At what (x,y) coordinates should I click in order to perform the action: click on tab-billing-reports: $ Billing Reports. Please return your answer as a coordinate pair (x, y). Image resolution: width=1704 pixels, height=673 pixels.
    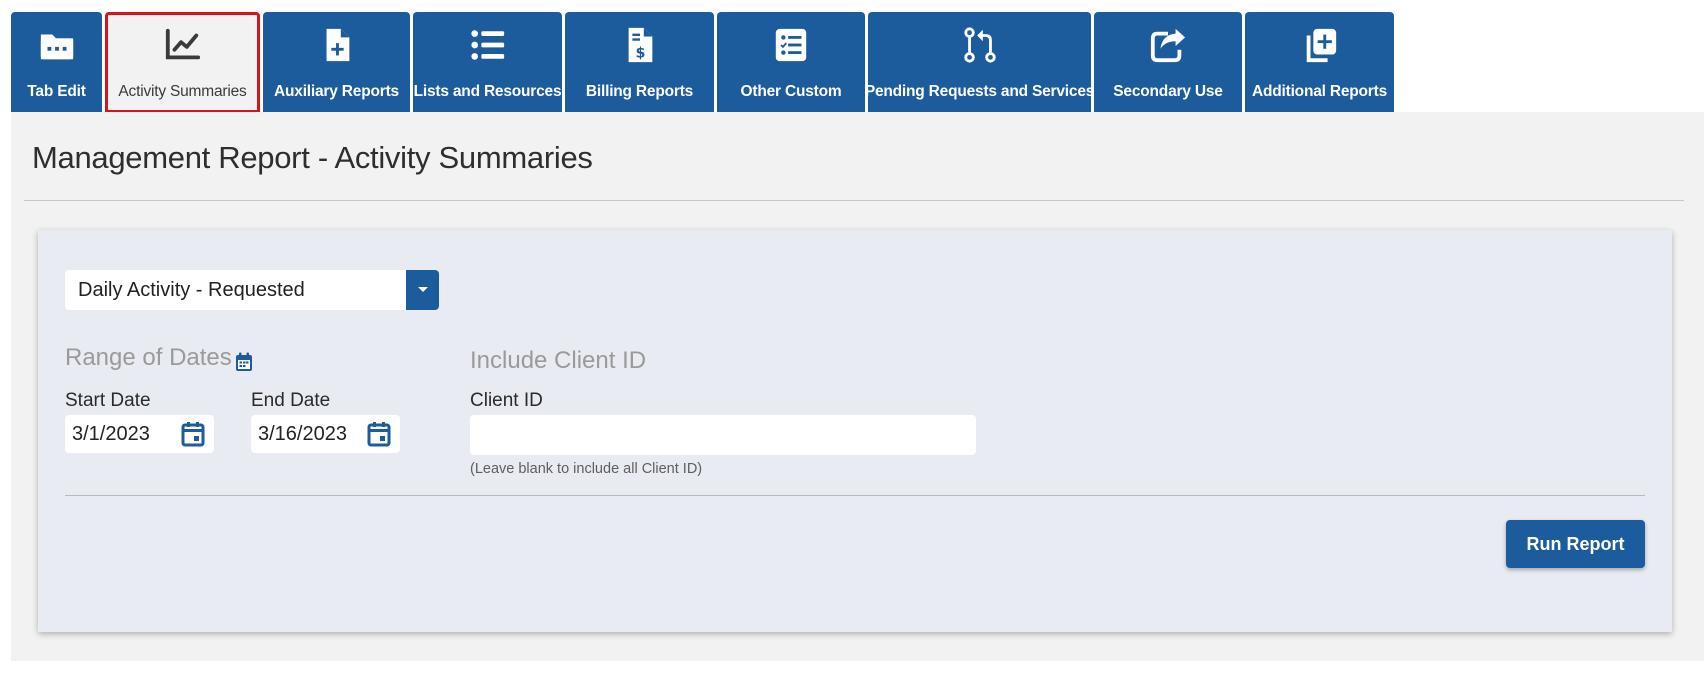
    Looking at the image, I should click on (639, 62).